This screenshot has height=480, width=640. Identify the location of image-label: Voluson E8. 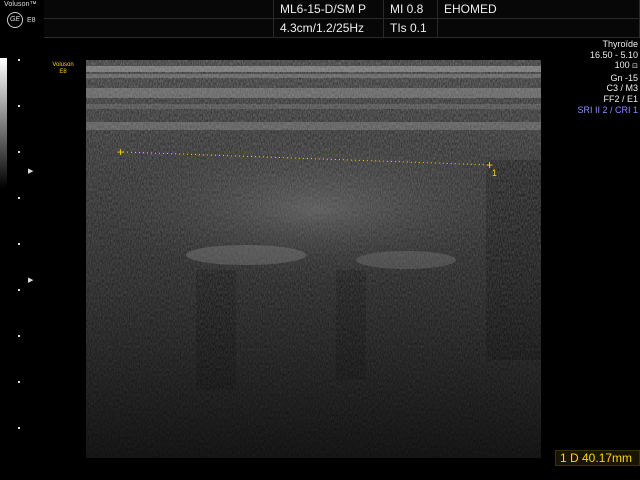
(63, 69).